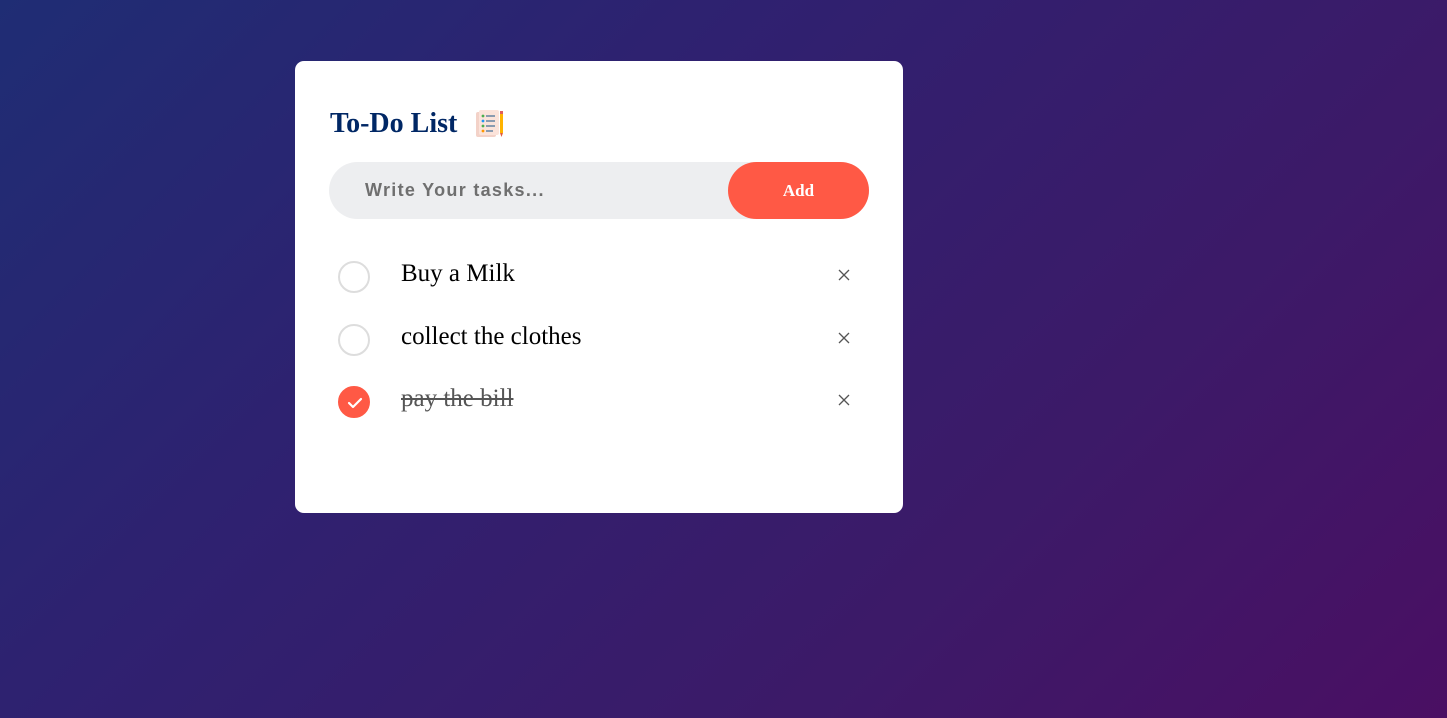 The width and height of the screenshot is (1447, 718). Describe the element at coordinates (599, 276) in the screenshot. I see `list-item: Buy a Milk` at that location.